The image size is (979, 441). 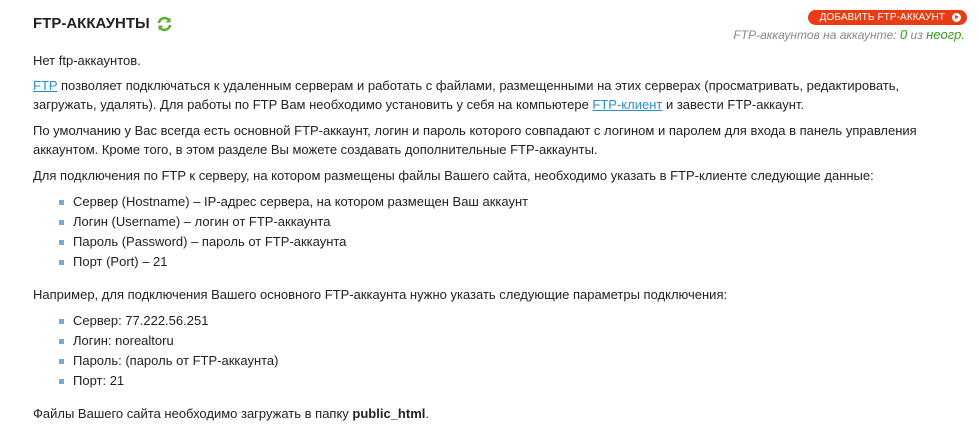 I want to click on count-limit: неогр., so click(x=945, y=34).